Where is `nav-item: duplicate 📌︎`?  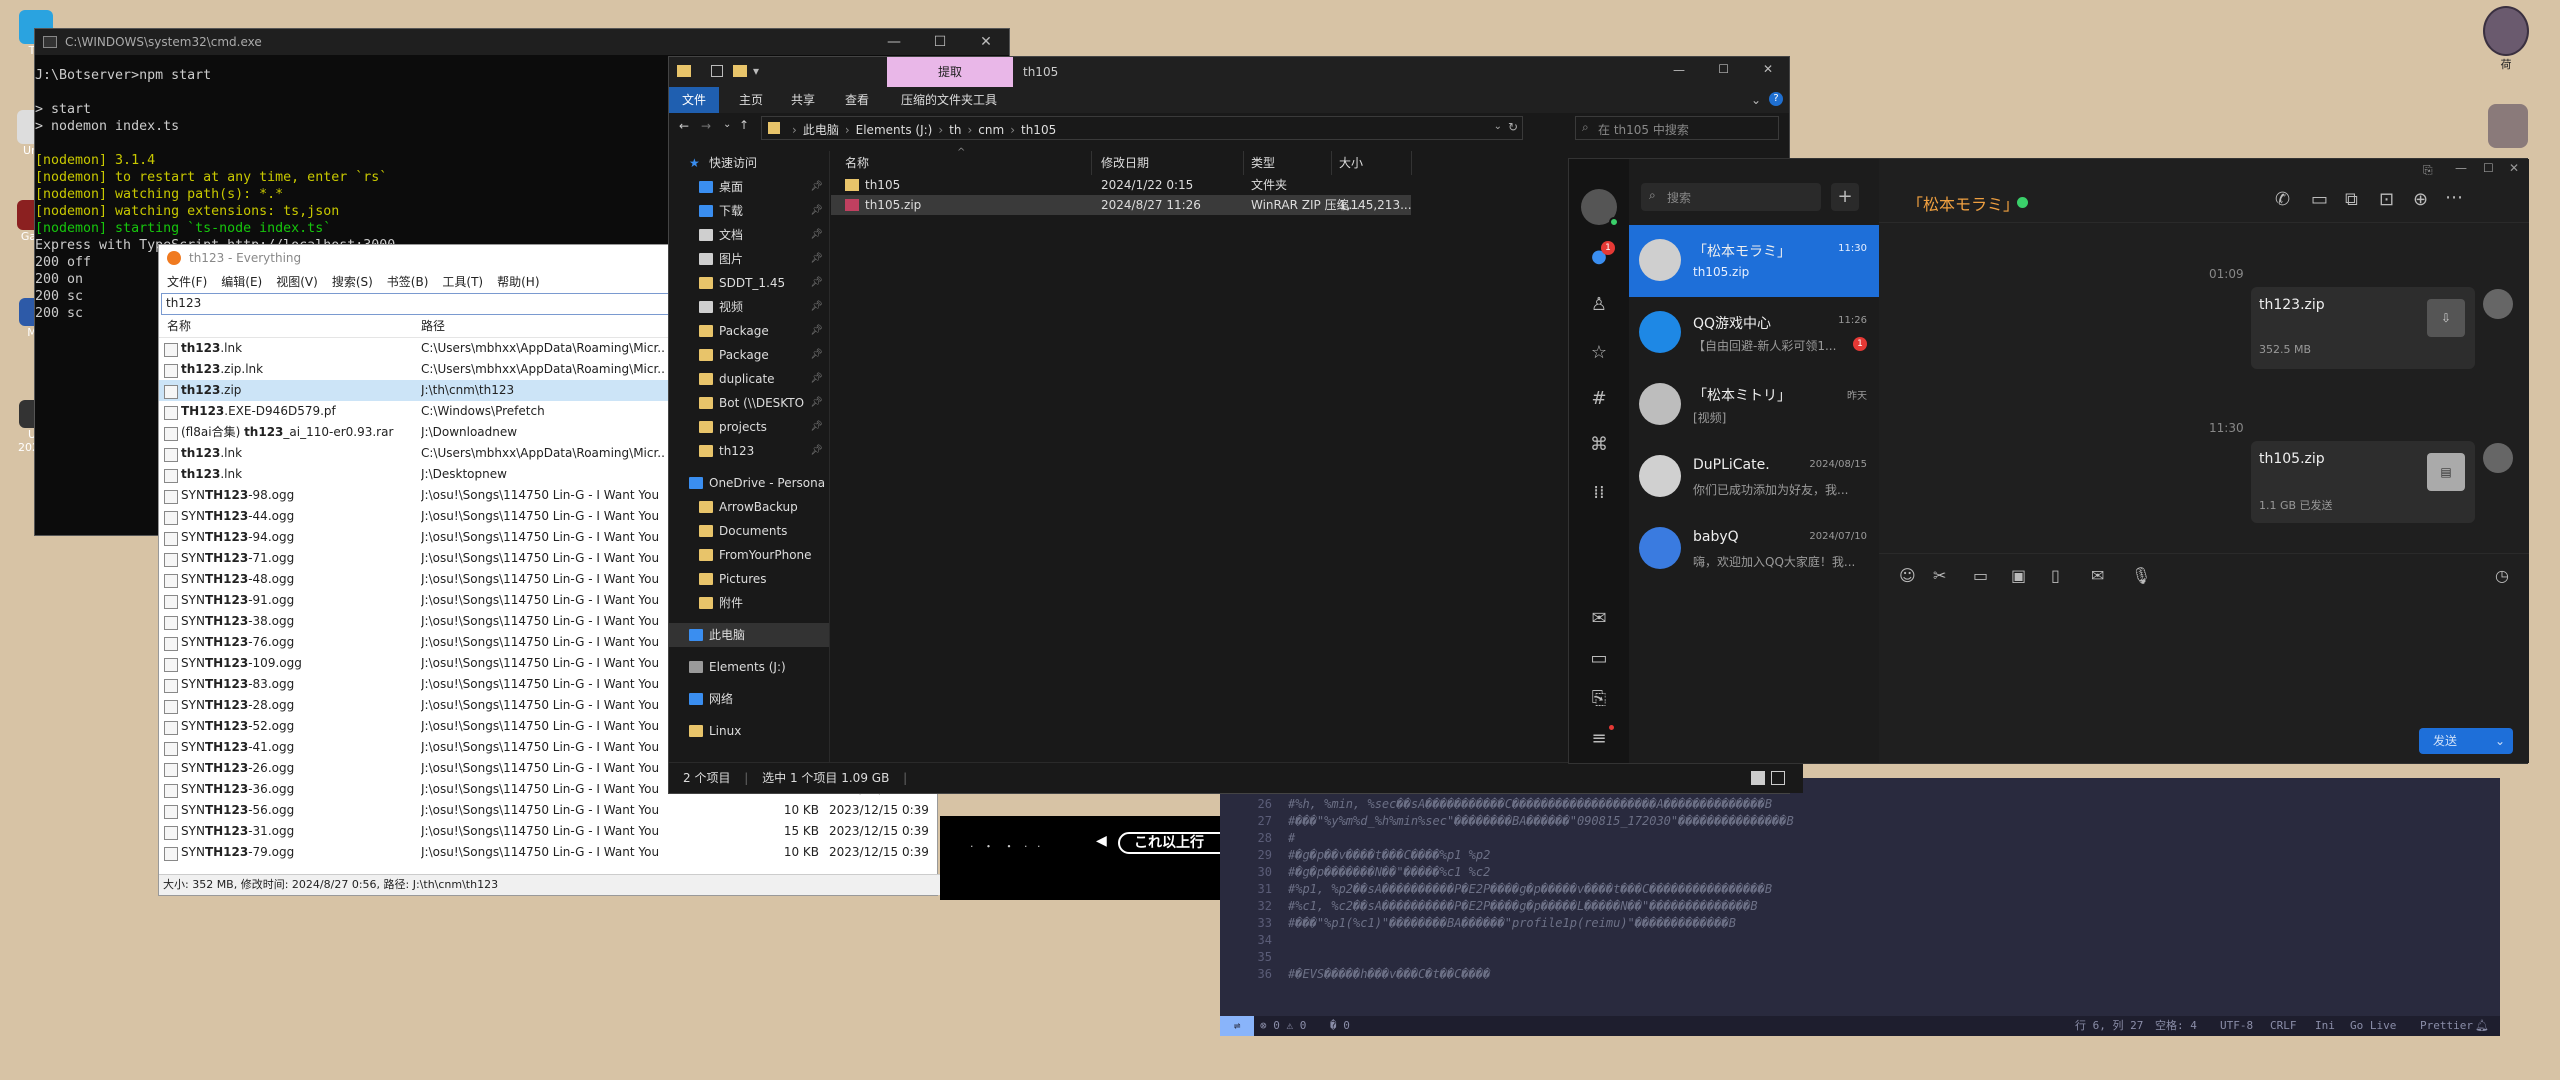
nav-item: duplicate 📌︎ is located at coordinates (749, 379).